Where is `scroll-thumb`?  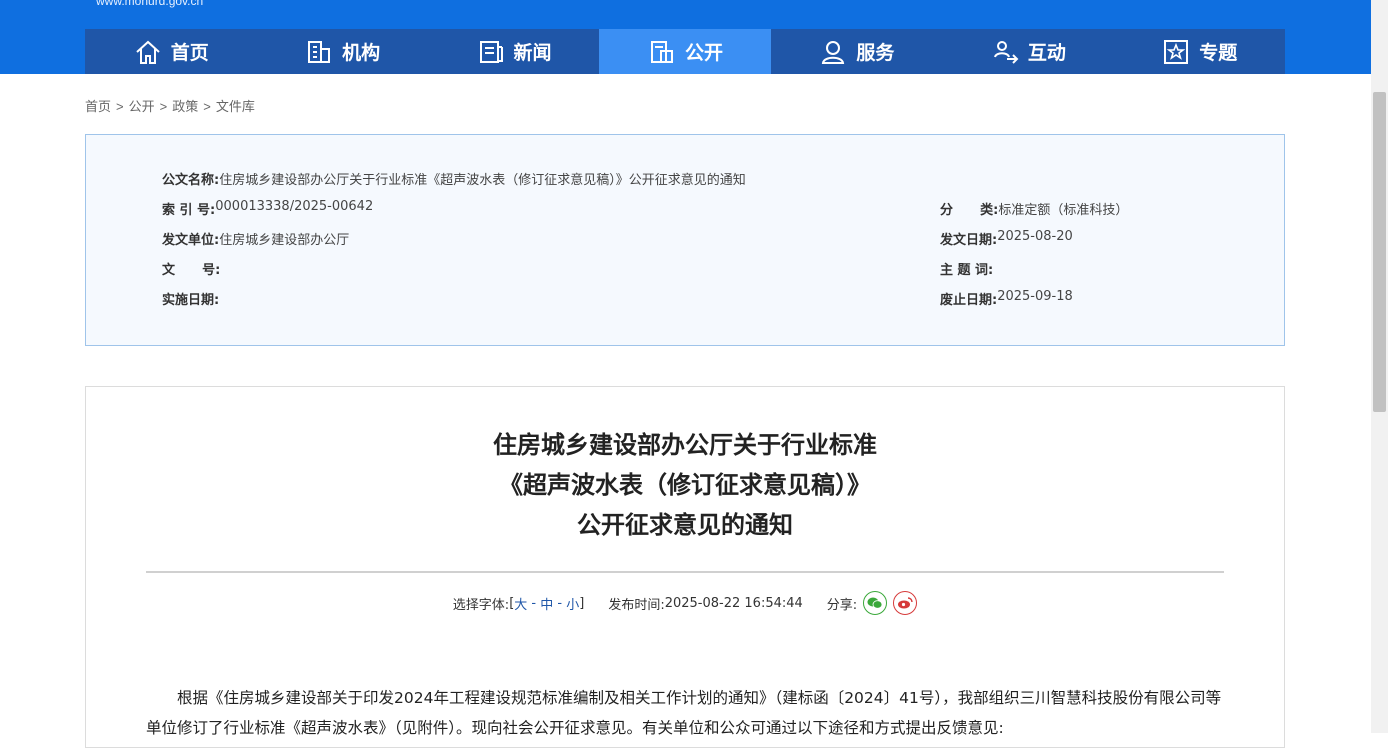 scroll-thumb is located at coordinates (1379, 252).